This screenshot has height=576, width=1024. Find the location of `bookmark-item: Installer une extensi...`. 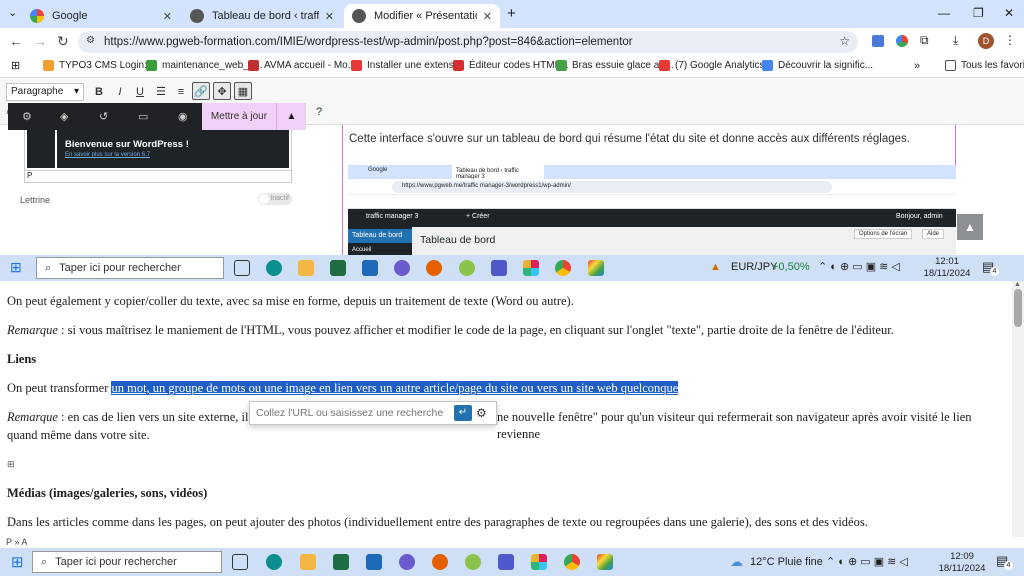

bookmark-item: Installer une extensi... is located at coordinates (407, 65).